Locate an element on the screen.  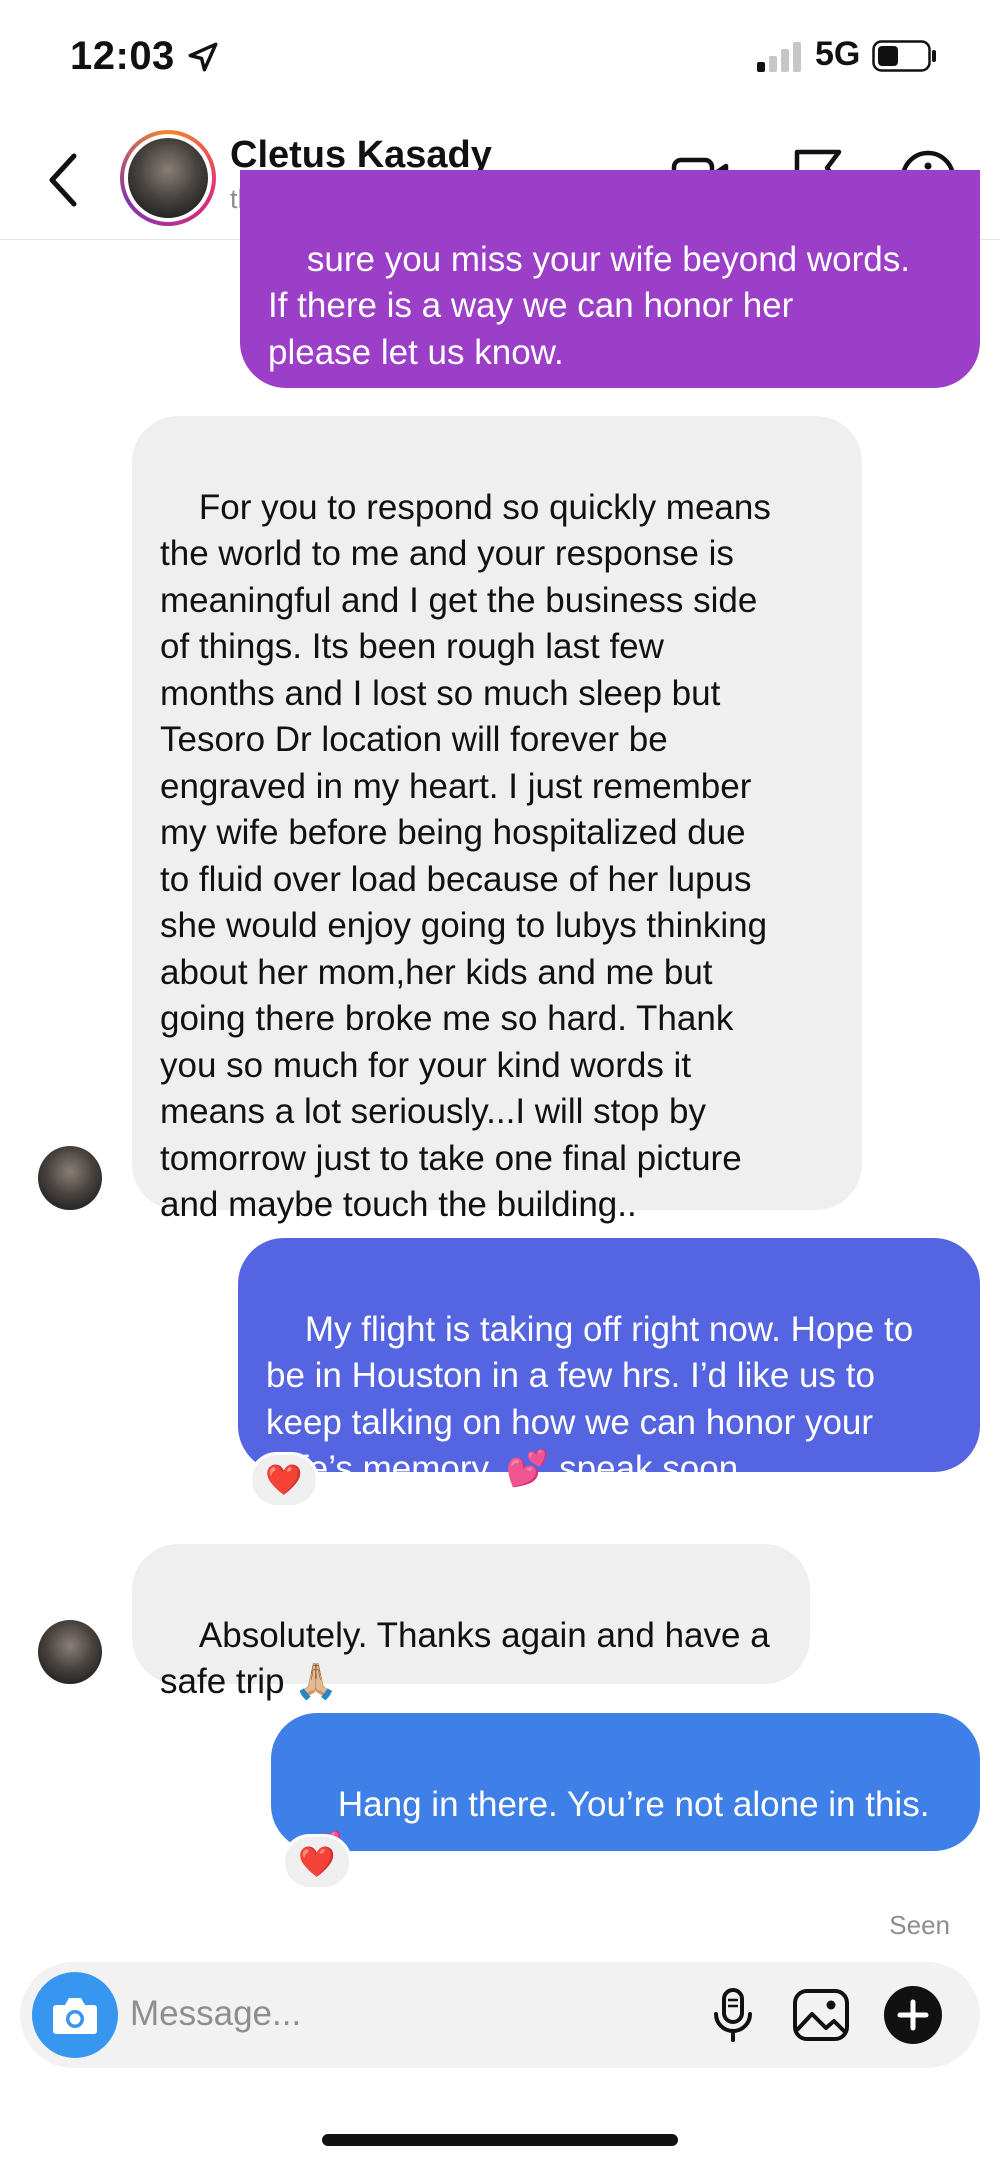
location-arrow-icon is located at coordinates (203, 57).